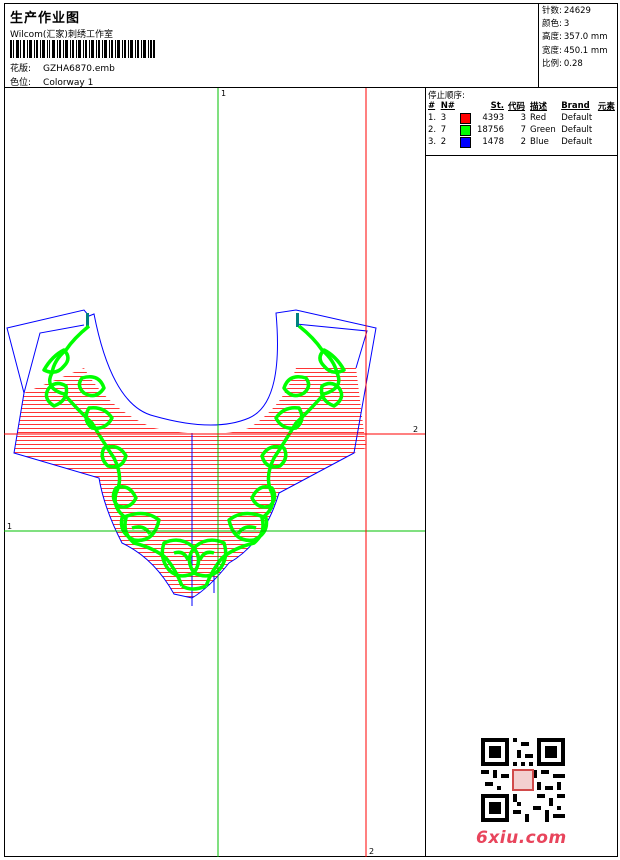  I want to click on guide-label-left: 1, so click(9, 526).